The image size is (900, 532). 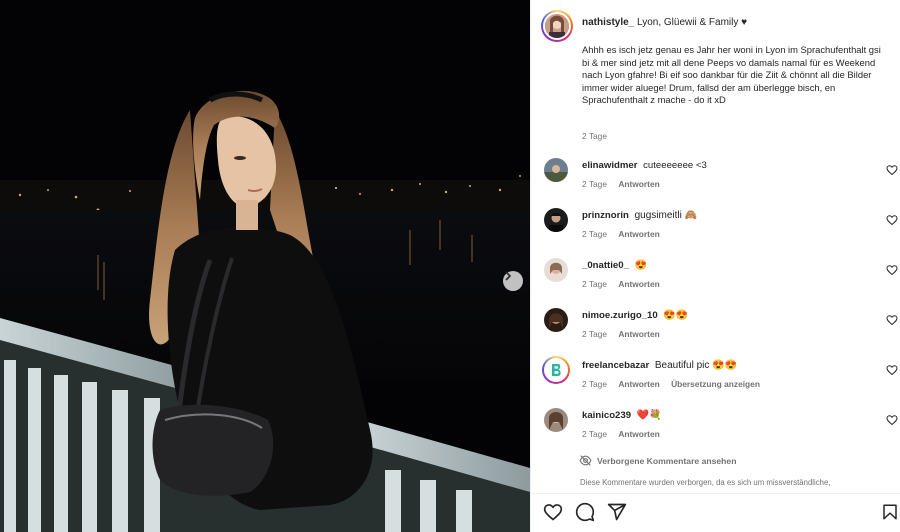 What do you see at coordinates (585, 460) in the screenshot?
I see `eye-slash-icon` at bounding box center [585, 460].